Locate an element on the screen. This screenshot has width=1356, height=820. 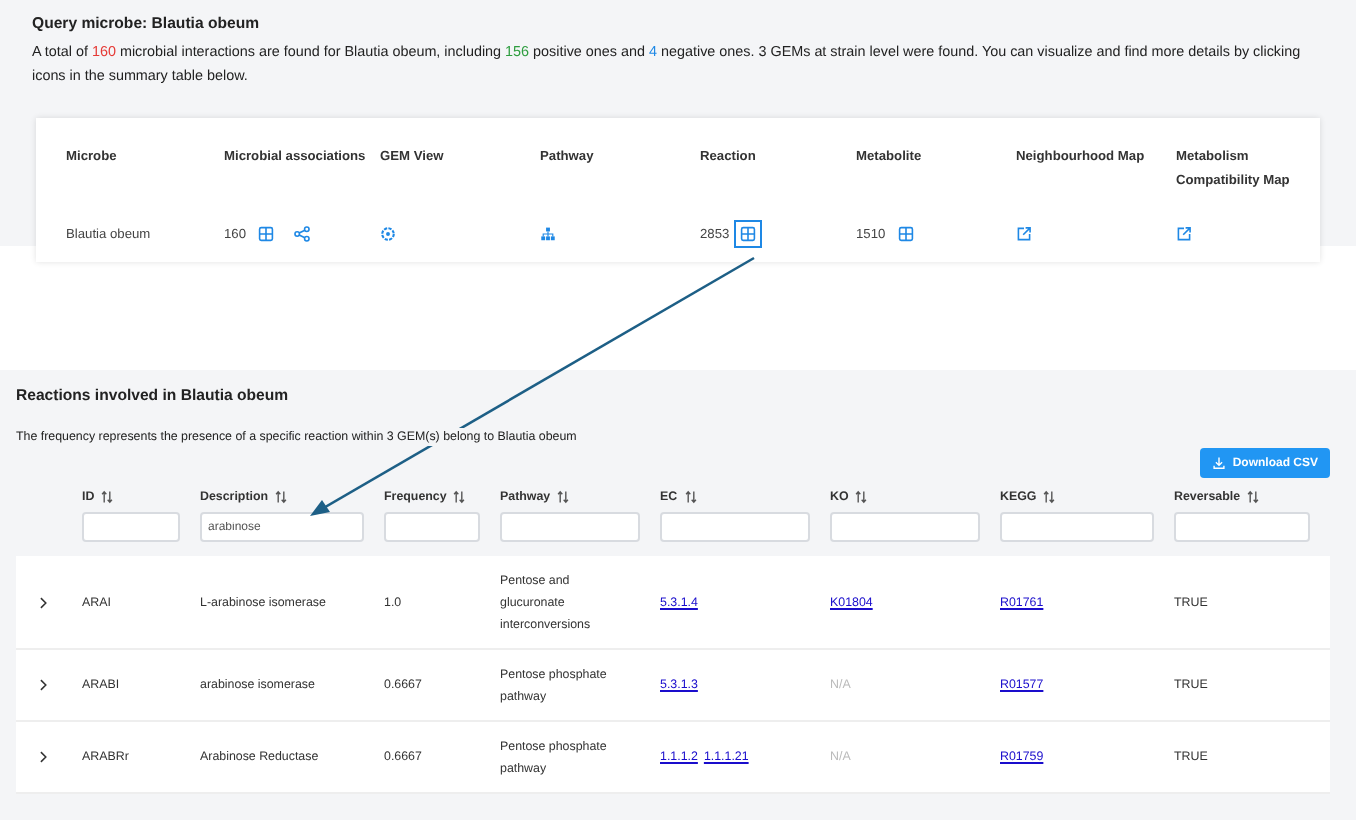
download-icon is located at coordinates (1219, 463).